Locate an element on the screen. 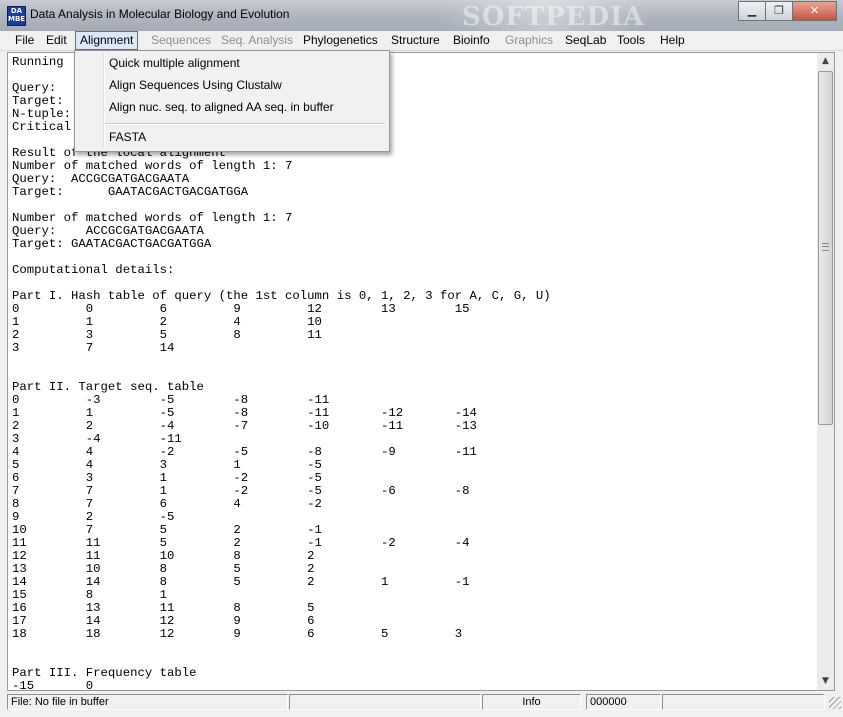  minimize-button: ▁ is located at coordinates (751, 11).